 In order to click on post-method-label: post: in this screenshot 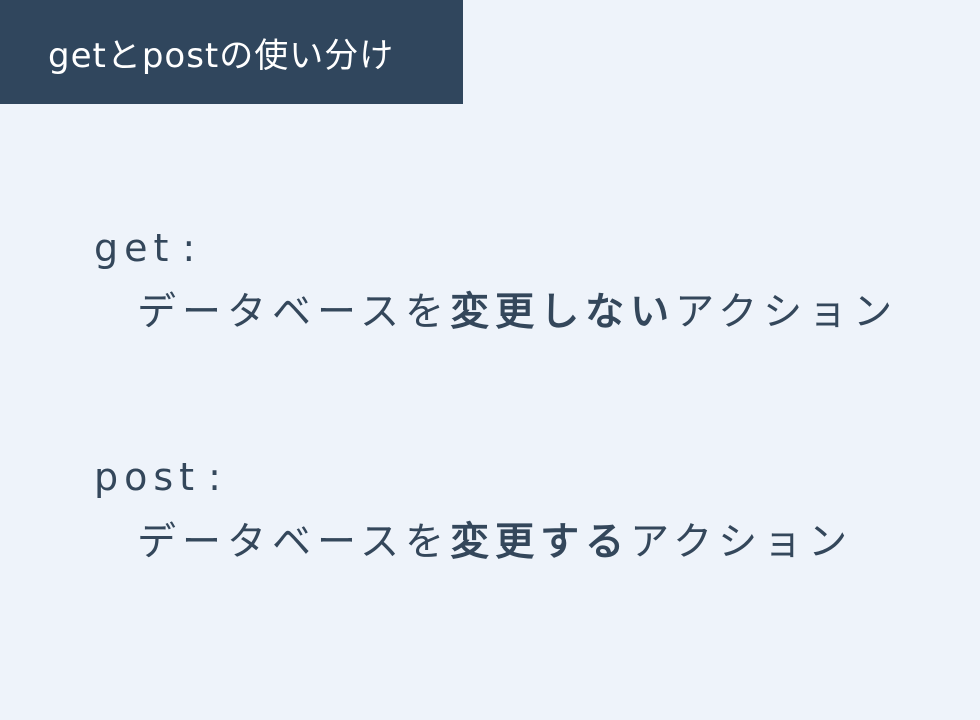, I will do `click(160, 477)`.